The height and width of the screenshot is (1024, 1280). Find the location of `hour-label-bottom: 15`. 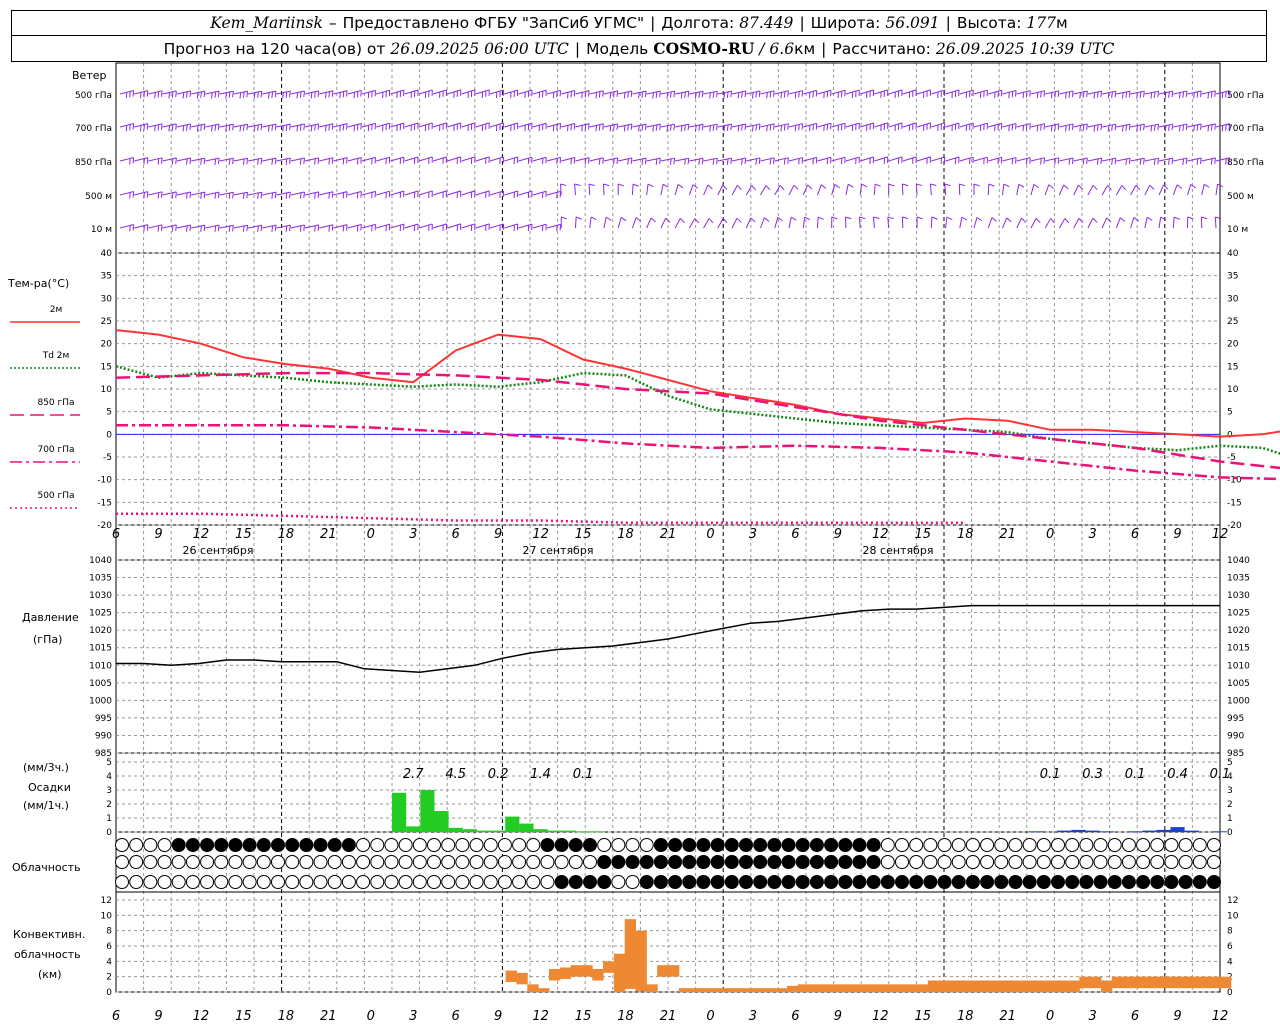

hour-label-bottom: 15 is located at coordinates (583, 1016).